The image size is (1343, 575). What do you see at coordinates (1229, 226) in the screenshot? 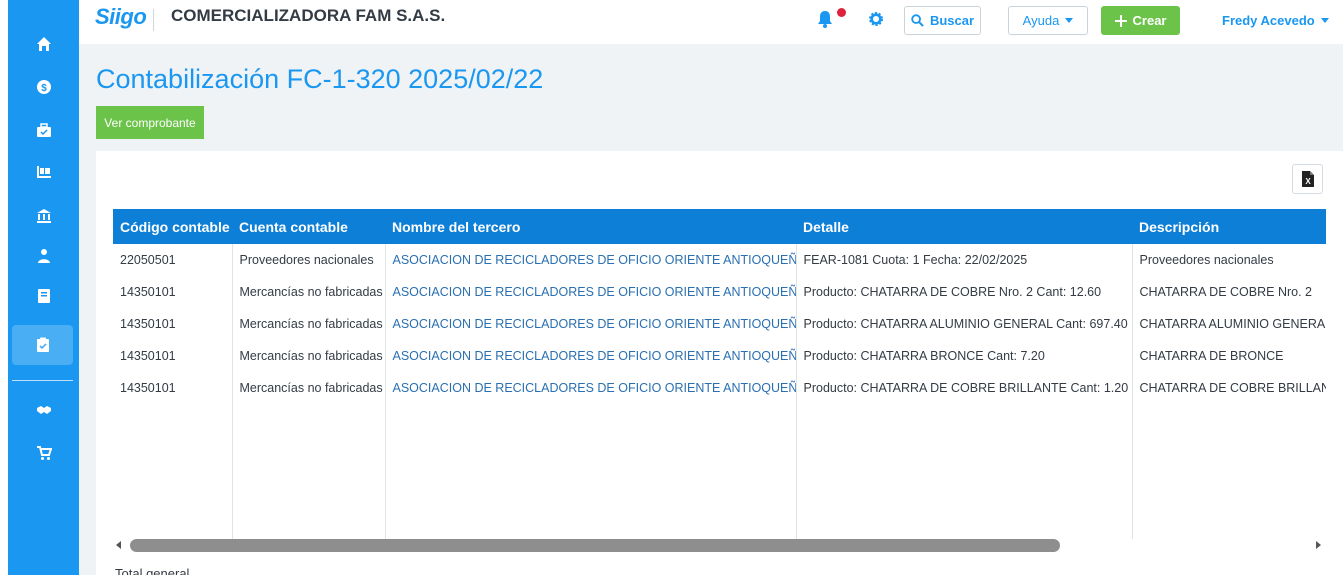
I see `column-header: Descripción` at bounding box center [1229, 226].